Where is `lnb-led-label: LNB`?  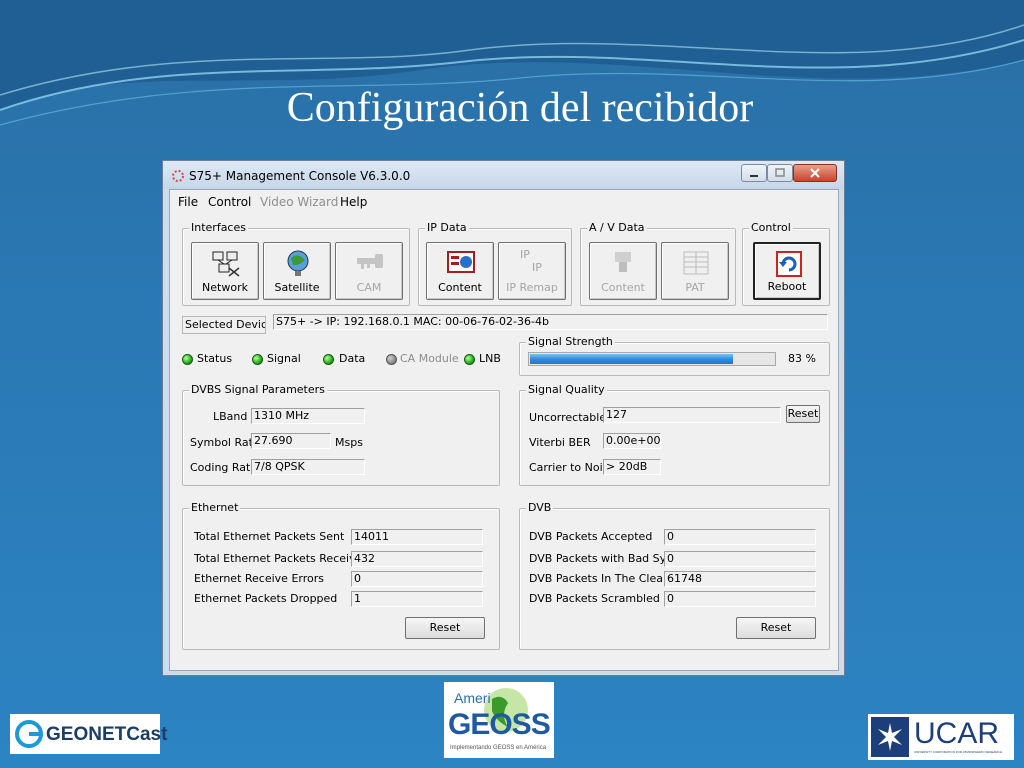 lnb-led-label: LNB is located at coordinates (490, 358).